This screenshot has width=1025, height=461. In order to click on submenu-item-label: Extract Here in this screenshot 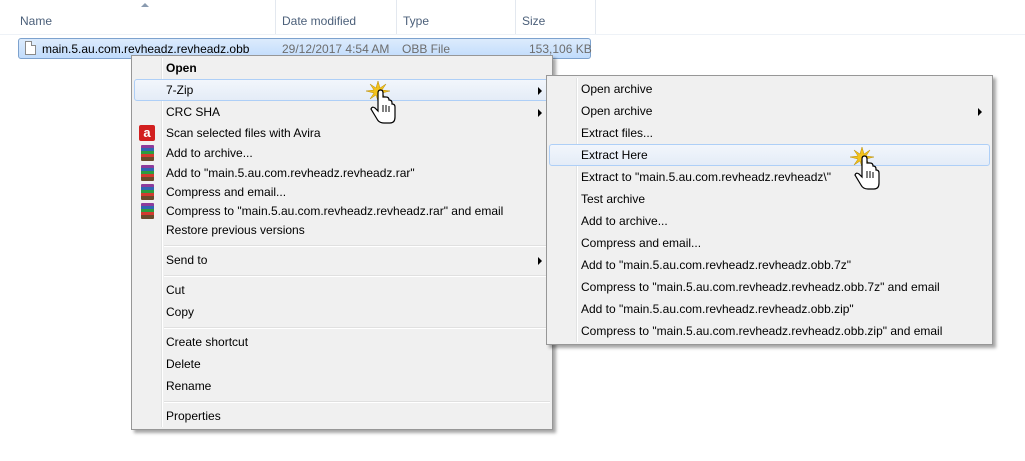, I will do `click(614, 155)`.